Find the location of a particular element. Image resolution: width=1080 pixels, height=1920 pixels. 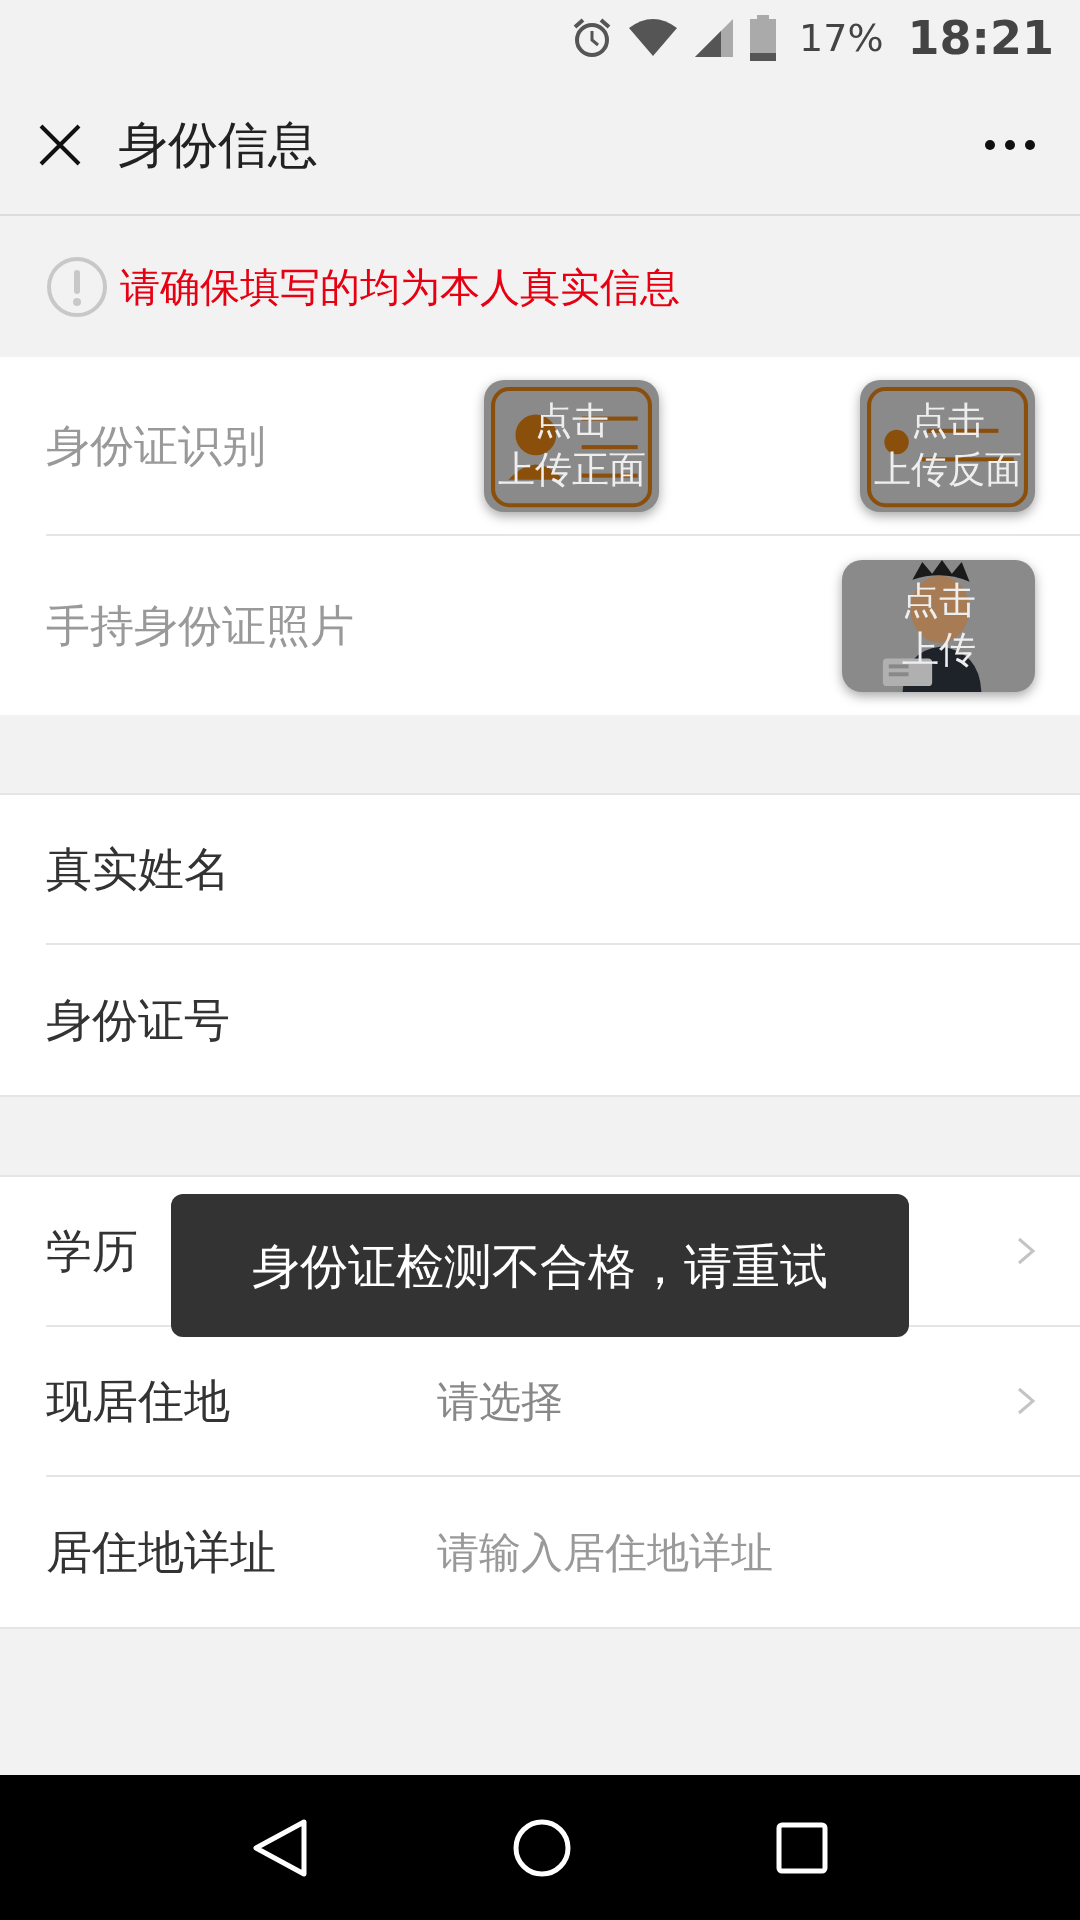

battery-percent: 17% is located at coordinates (841, 38).